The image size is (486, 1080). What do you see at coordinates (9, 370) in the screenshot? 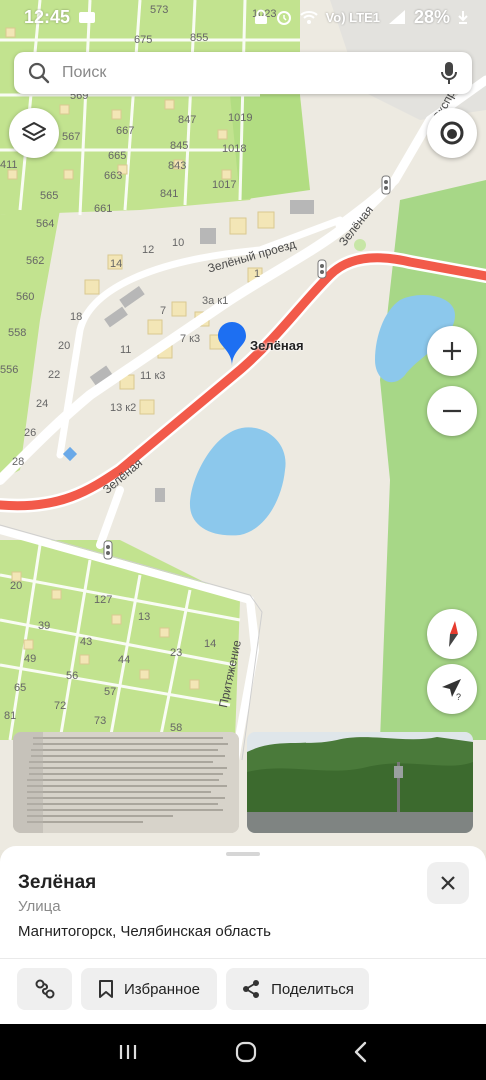
I see `map-house-number: 556` at bounding box center [9, 370].